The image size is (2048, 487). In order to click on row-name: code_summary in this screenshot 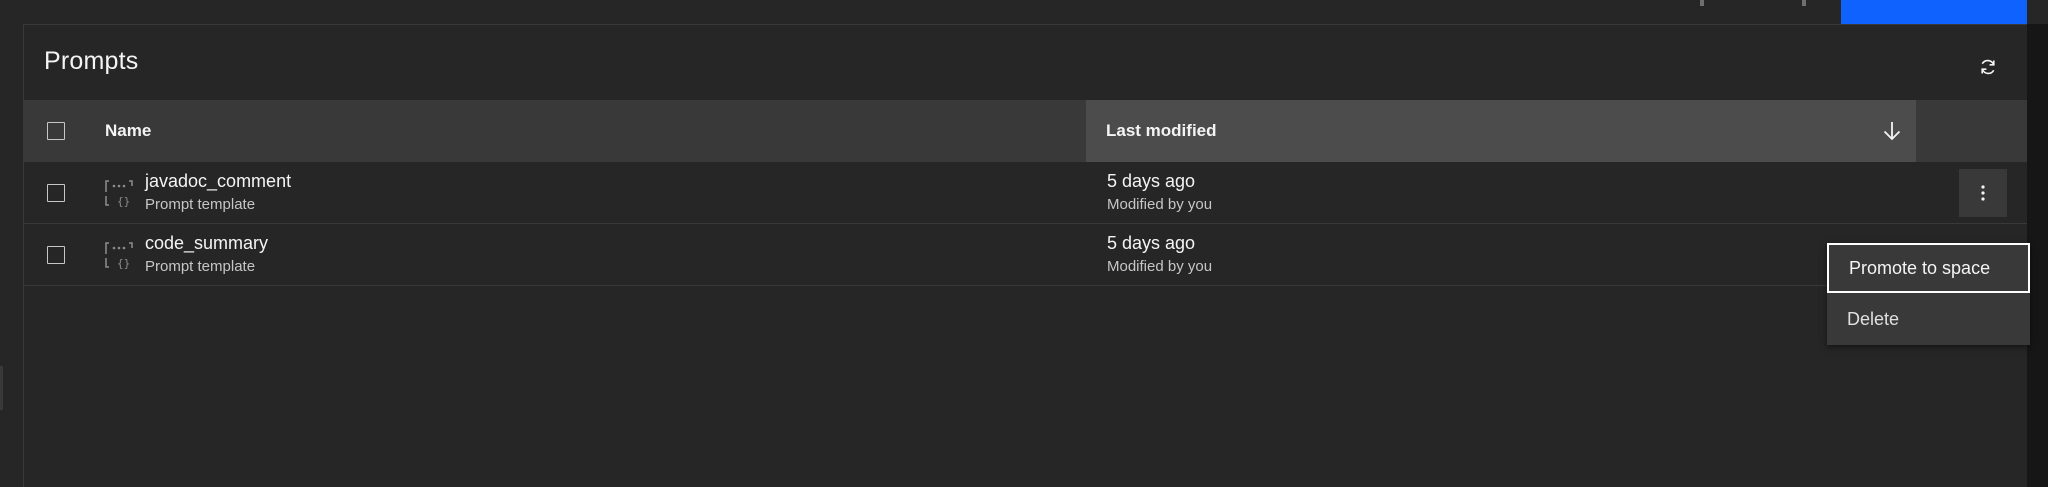, I will do `click(206, 243)`.